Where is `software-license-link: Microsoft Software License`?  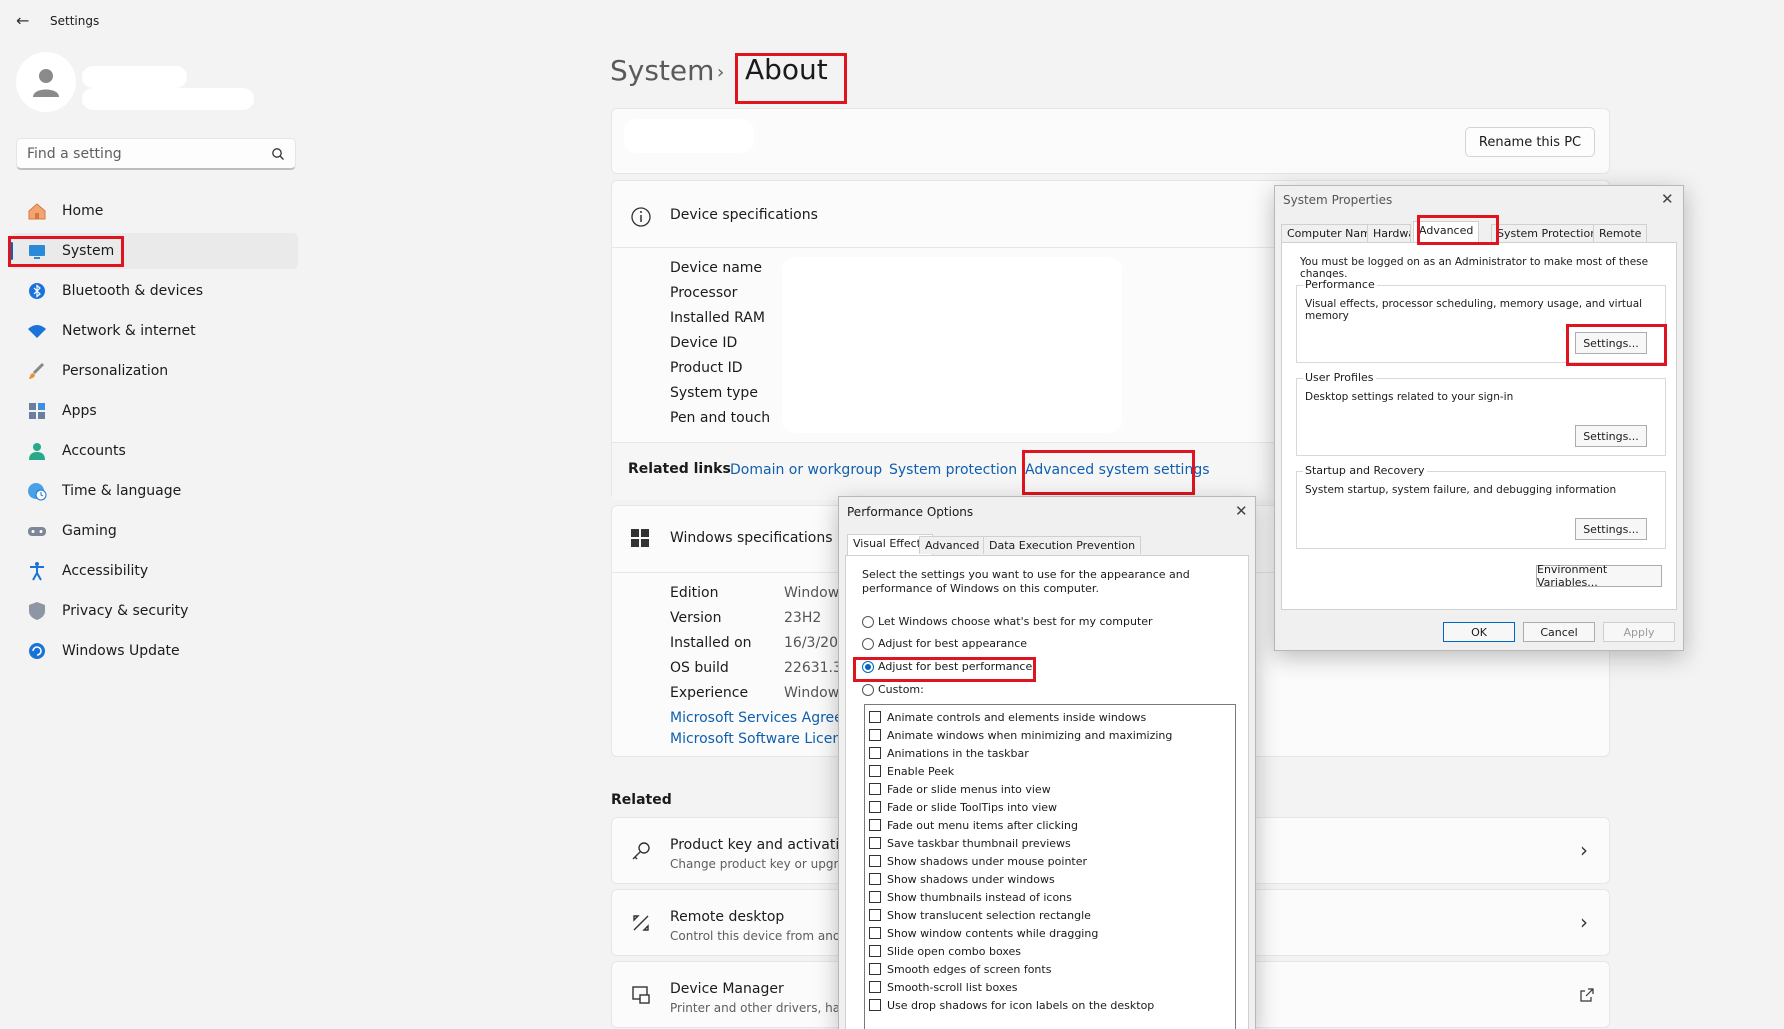
software-license-link: Microsoft Software License is located at coordinates (763, 739).